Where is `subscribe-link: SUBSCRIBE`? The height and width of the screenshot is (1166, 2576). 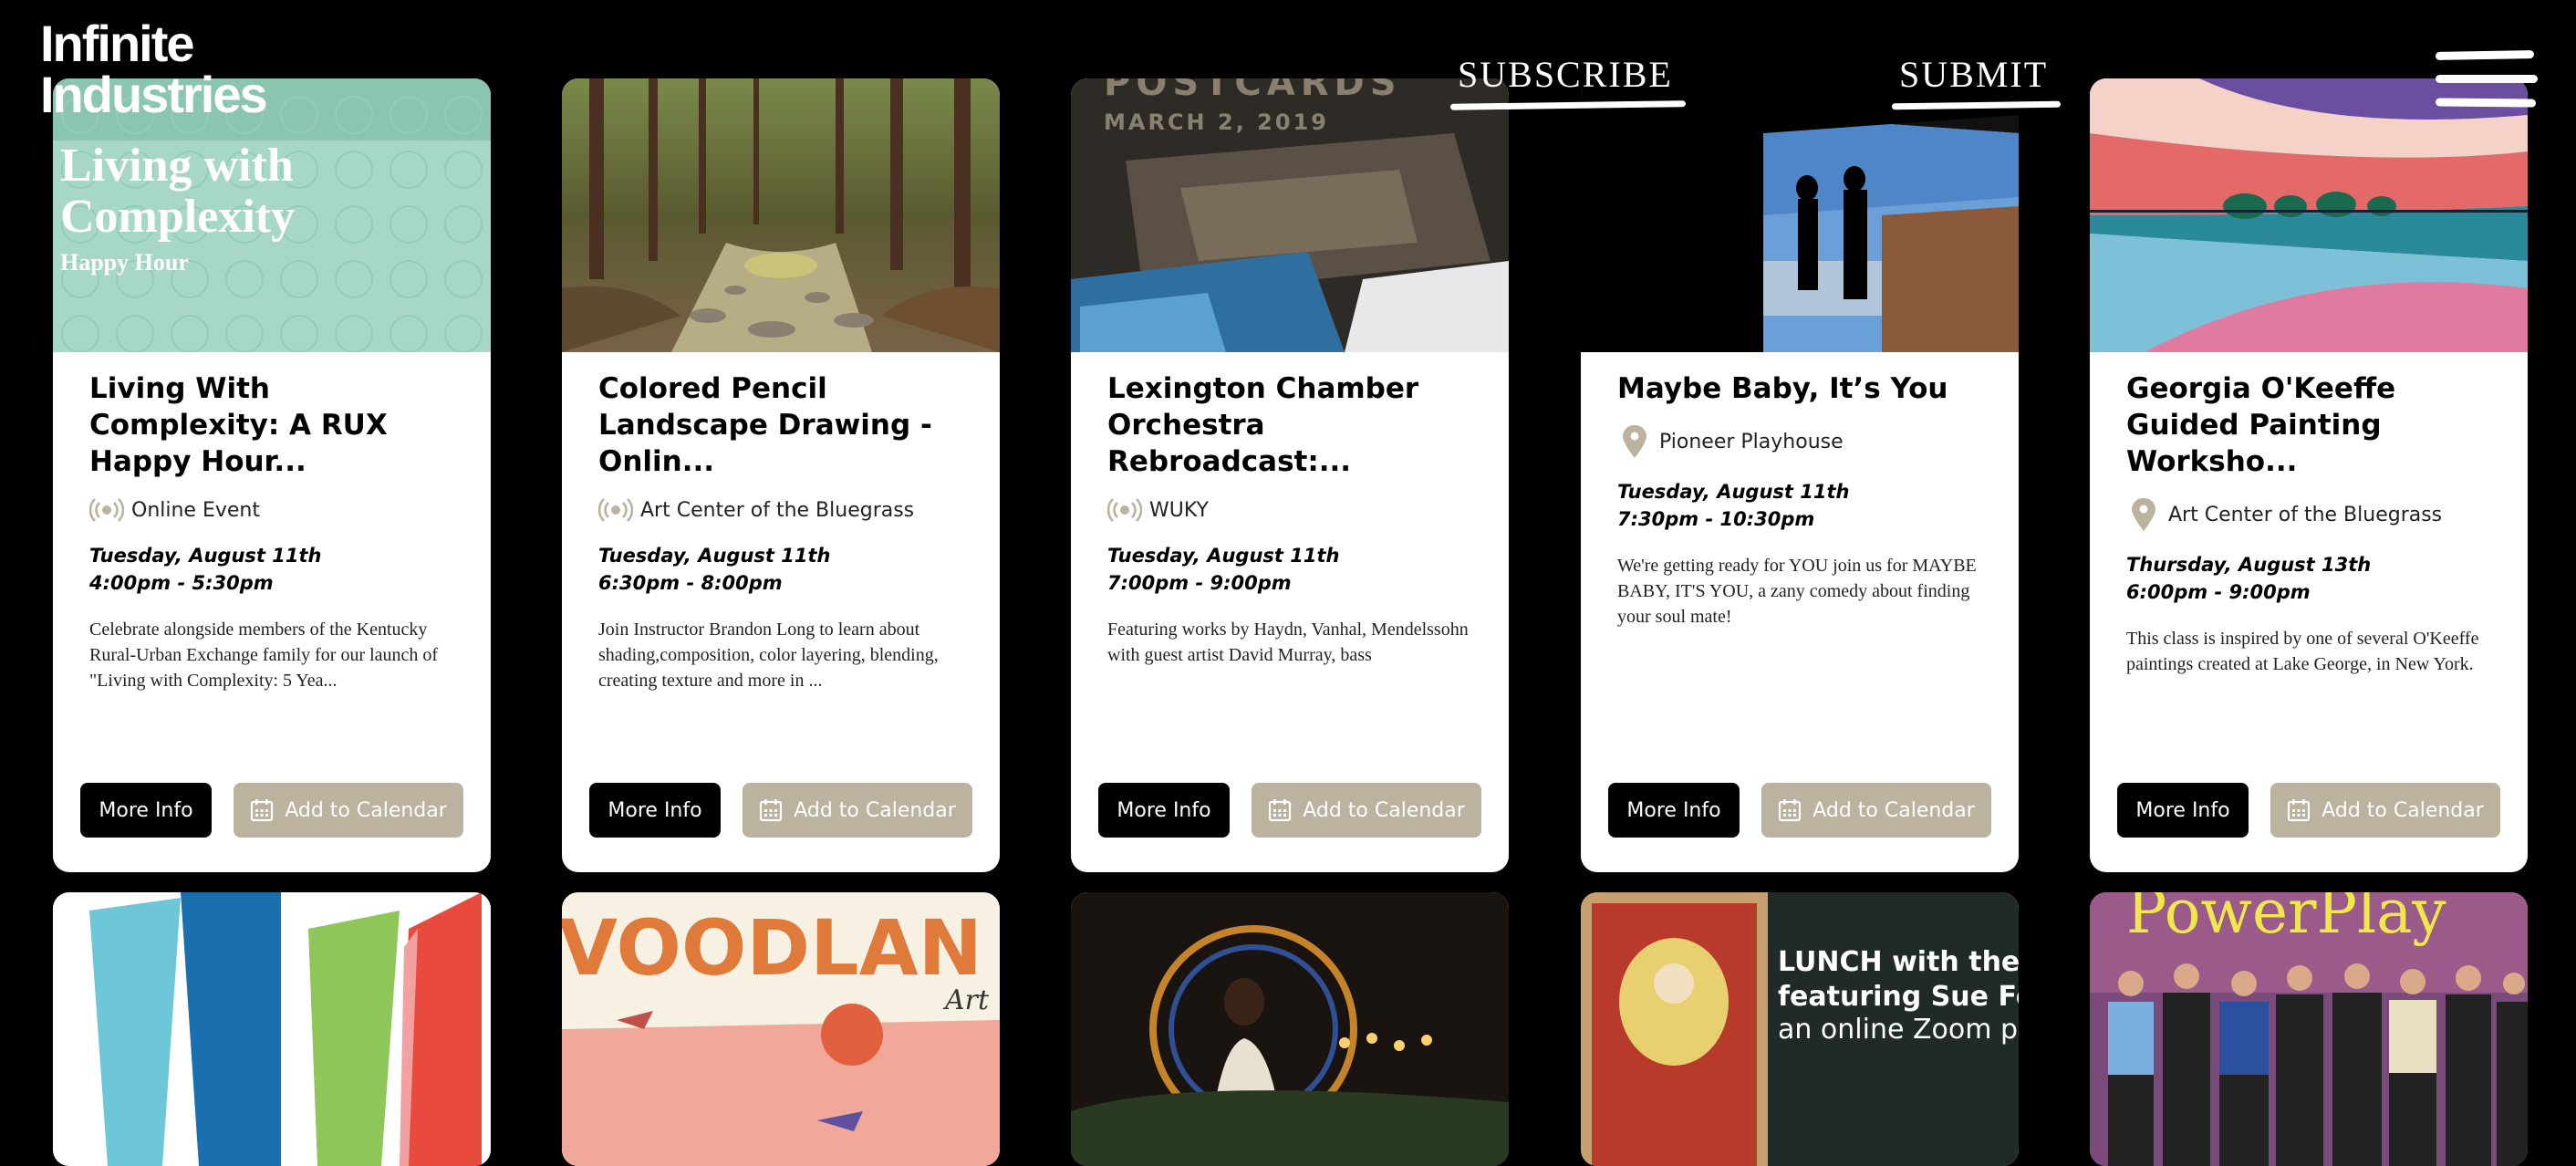 subscribe-link: SUBSCRIBE is located at coordinates (1567, 81).